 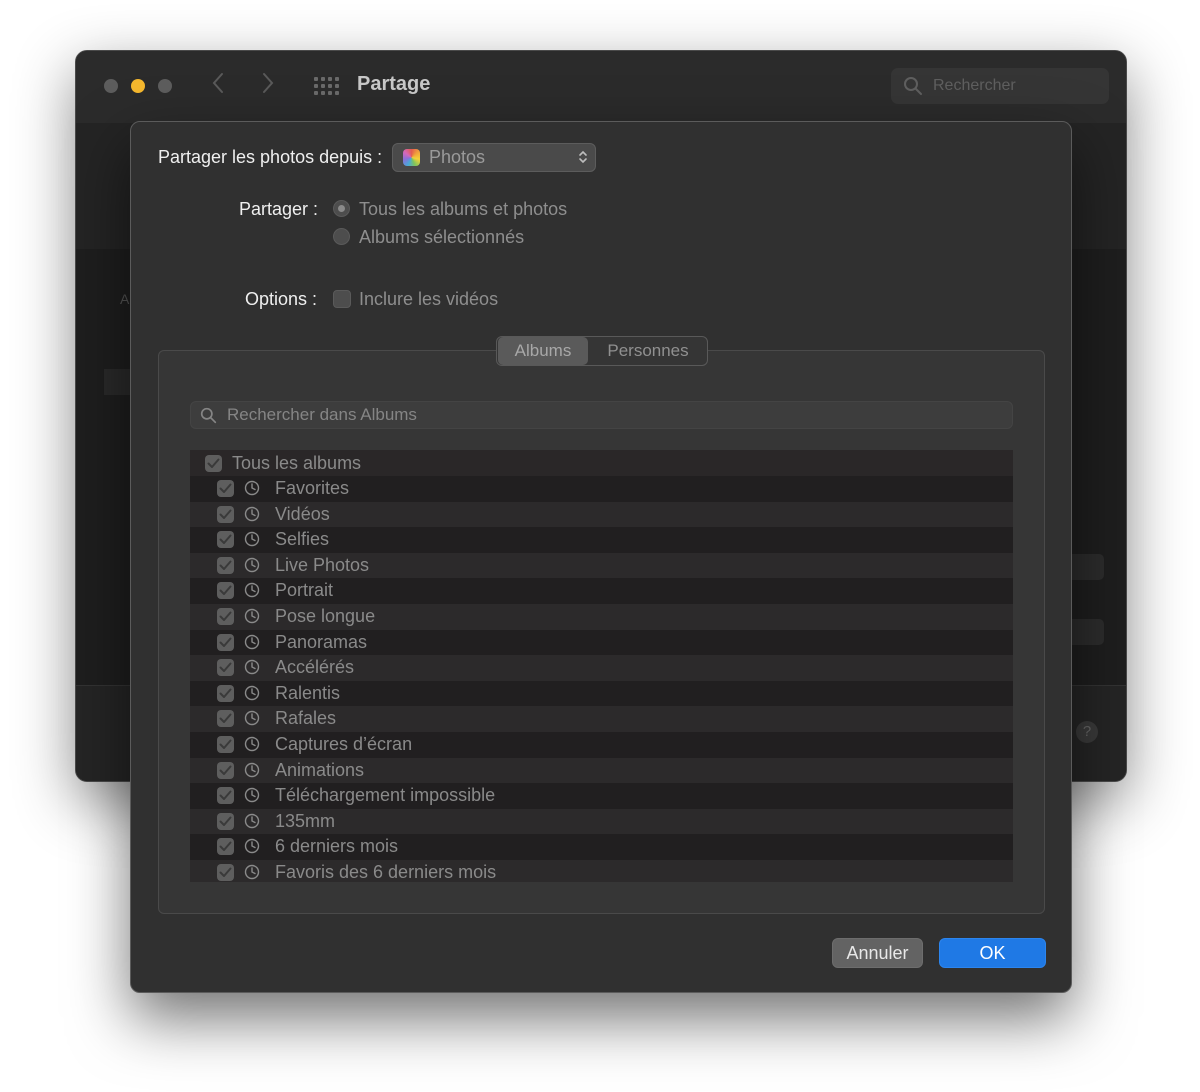 I want to click on album-label: Pose longue, so click(x=325, y=616).